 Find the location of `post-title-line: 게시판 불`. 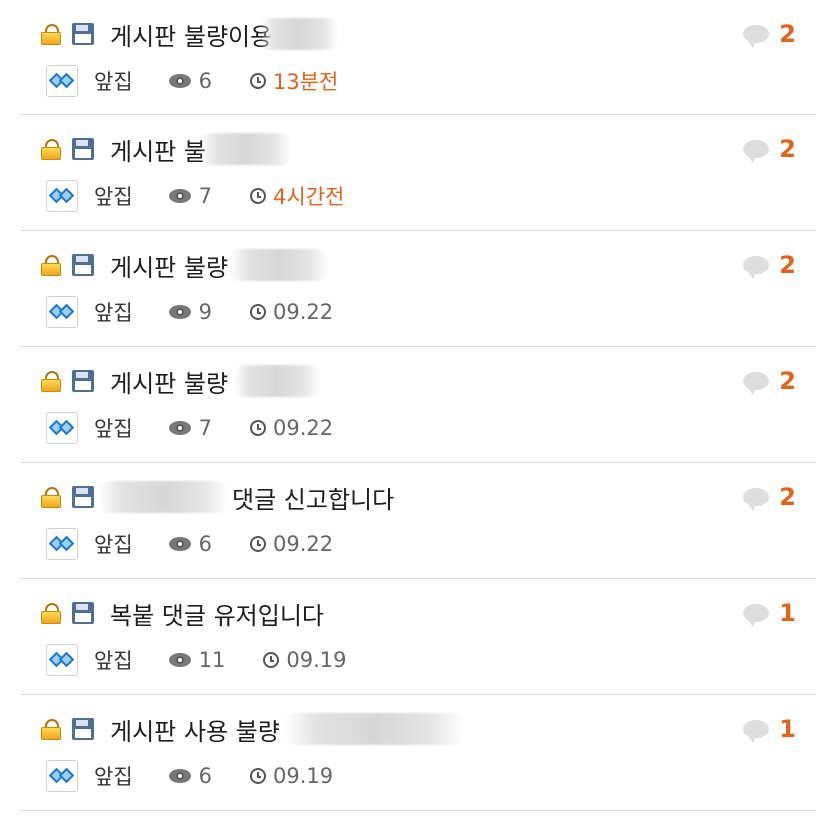

post-title-line: 게시판 불 is located at coordinates (166, 149).